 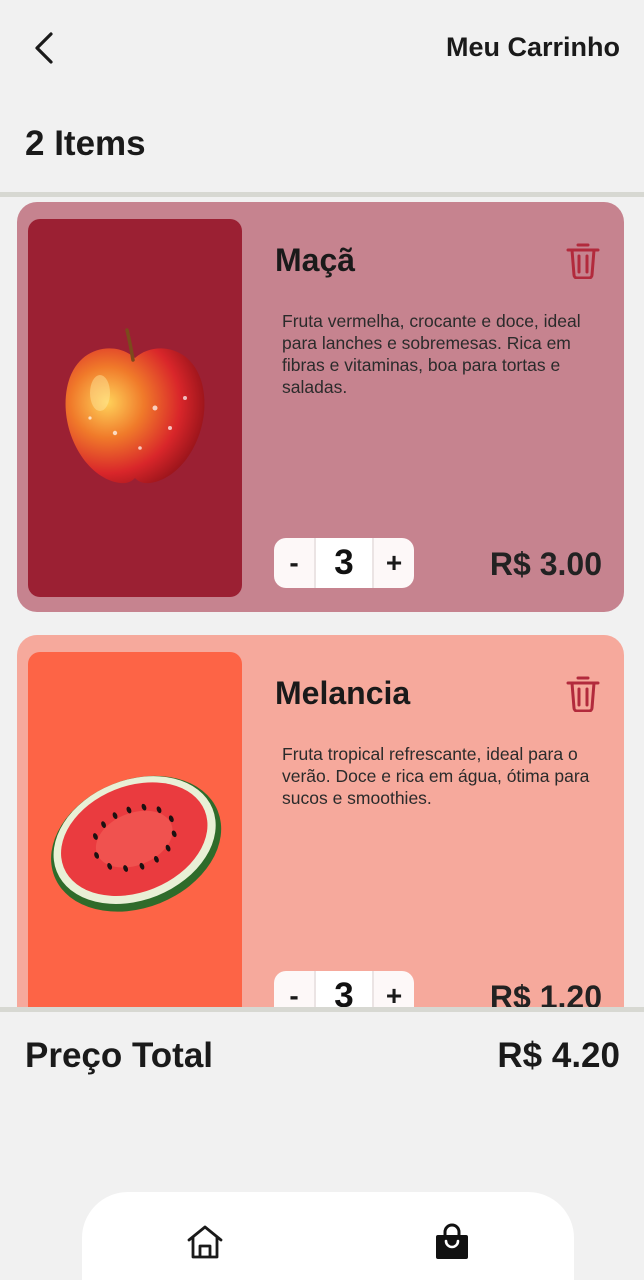 I want to click on home-icon, so click(x=205, y=1242).